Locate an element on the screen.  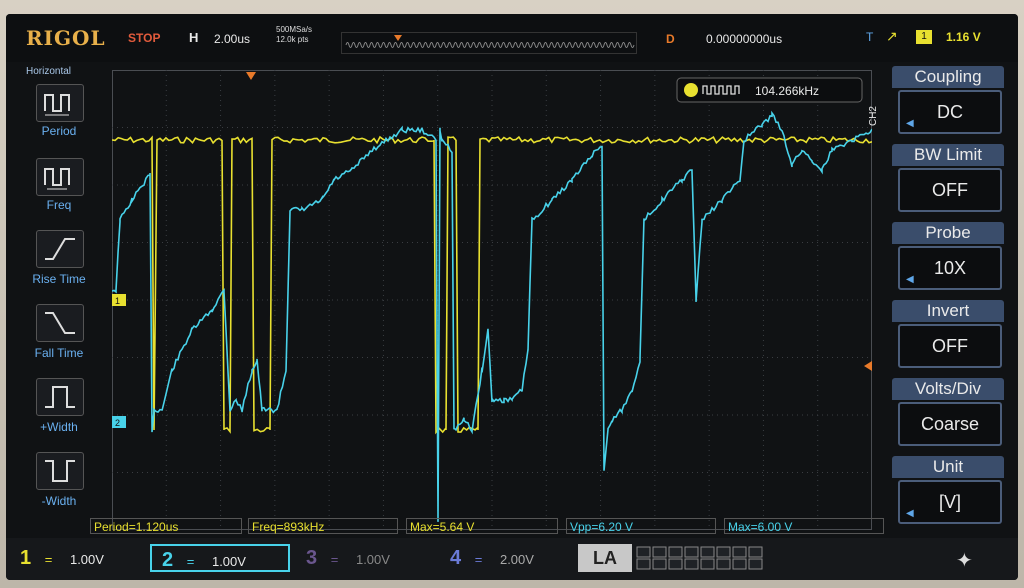
channel-4-number: 4 is located at coordinates (456, 558).